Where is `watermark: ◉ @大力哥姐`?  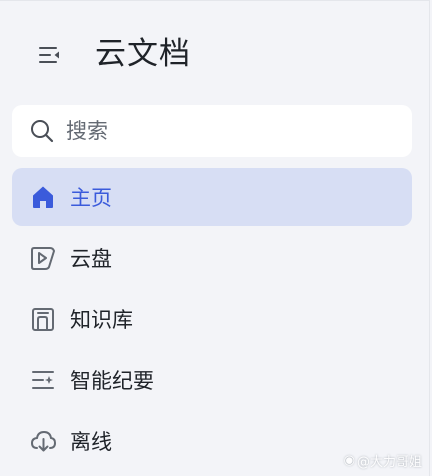
watermark: ◉ @大力哥姐 is located at coordinates (383, 460).